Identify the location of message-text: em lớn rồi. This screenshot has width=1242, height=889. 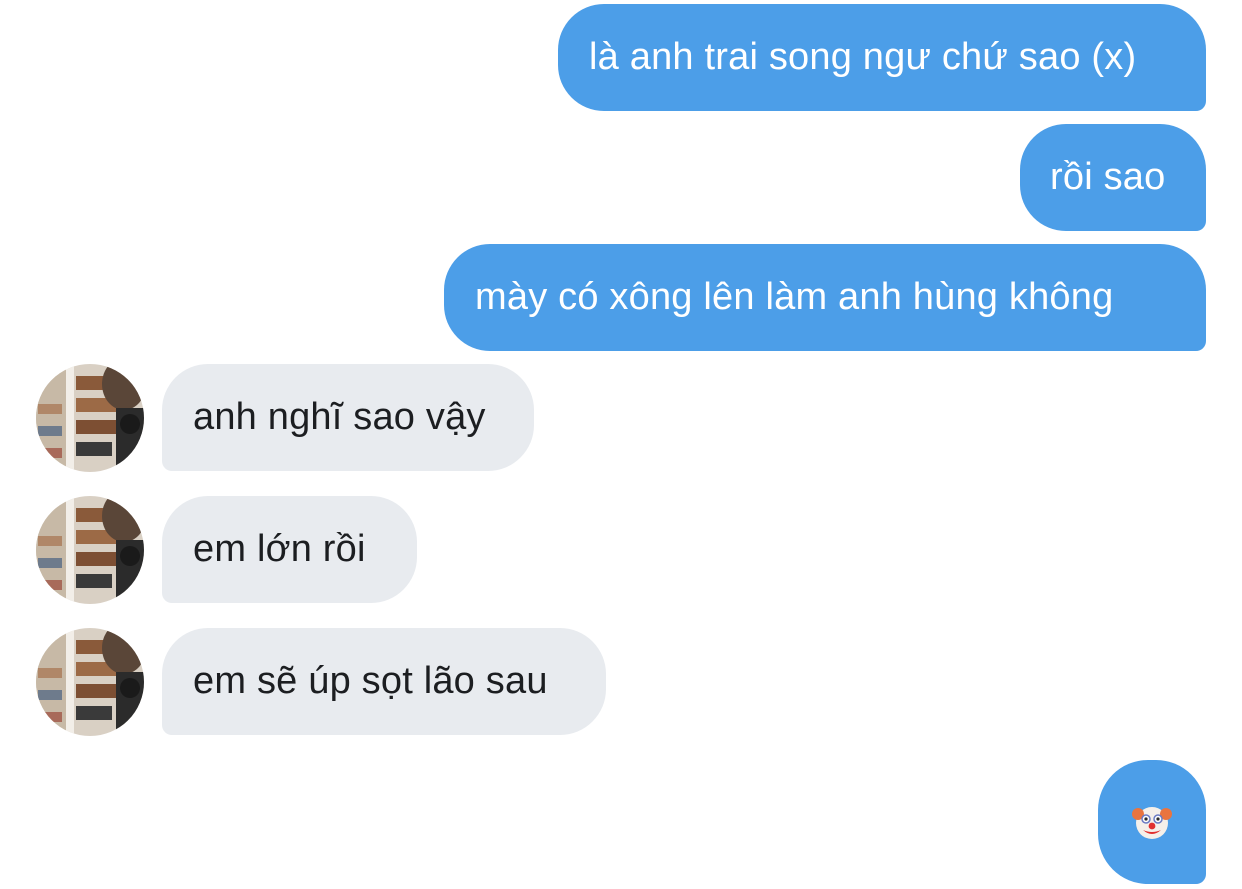
(279, 549).